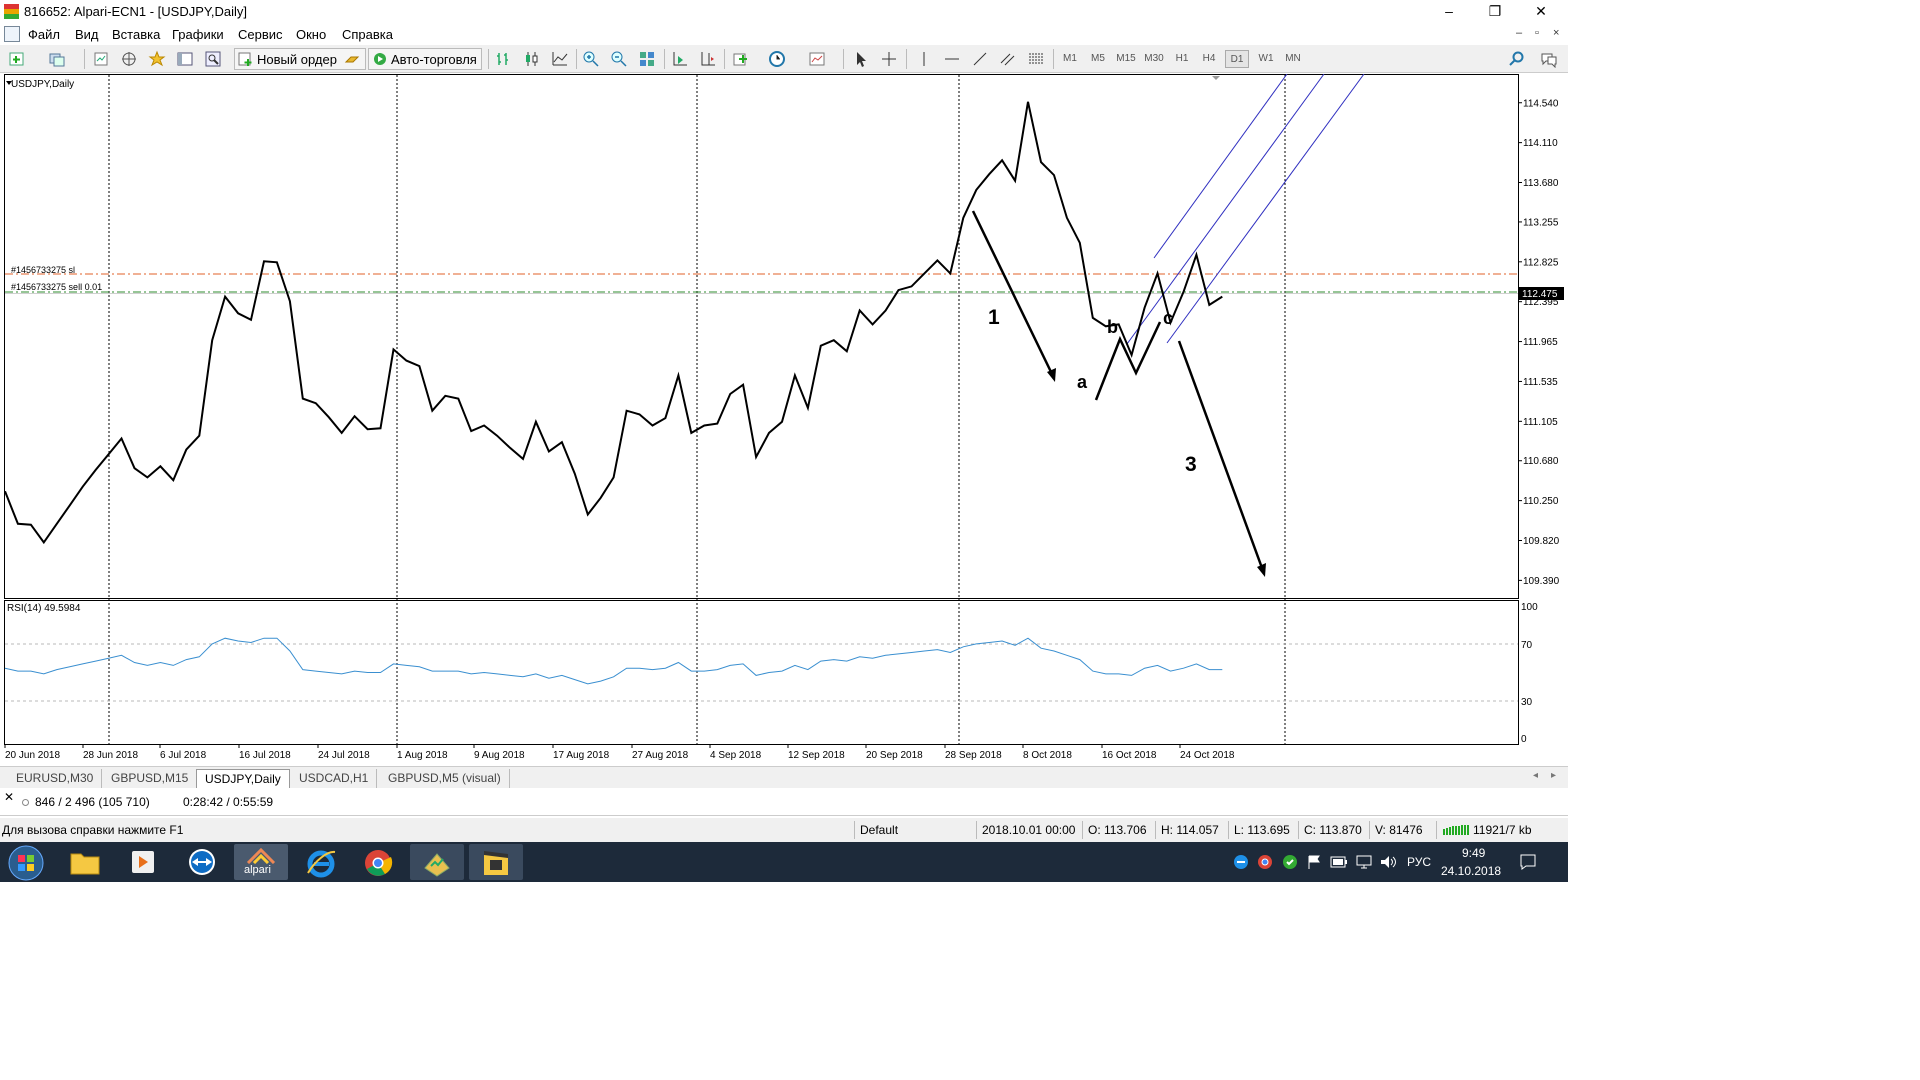  Describe the element at coordinates (560, 59) in the screenshot. I see `line-chart-icon` at that location.